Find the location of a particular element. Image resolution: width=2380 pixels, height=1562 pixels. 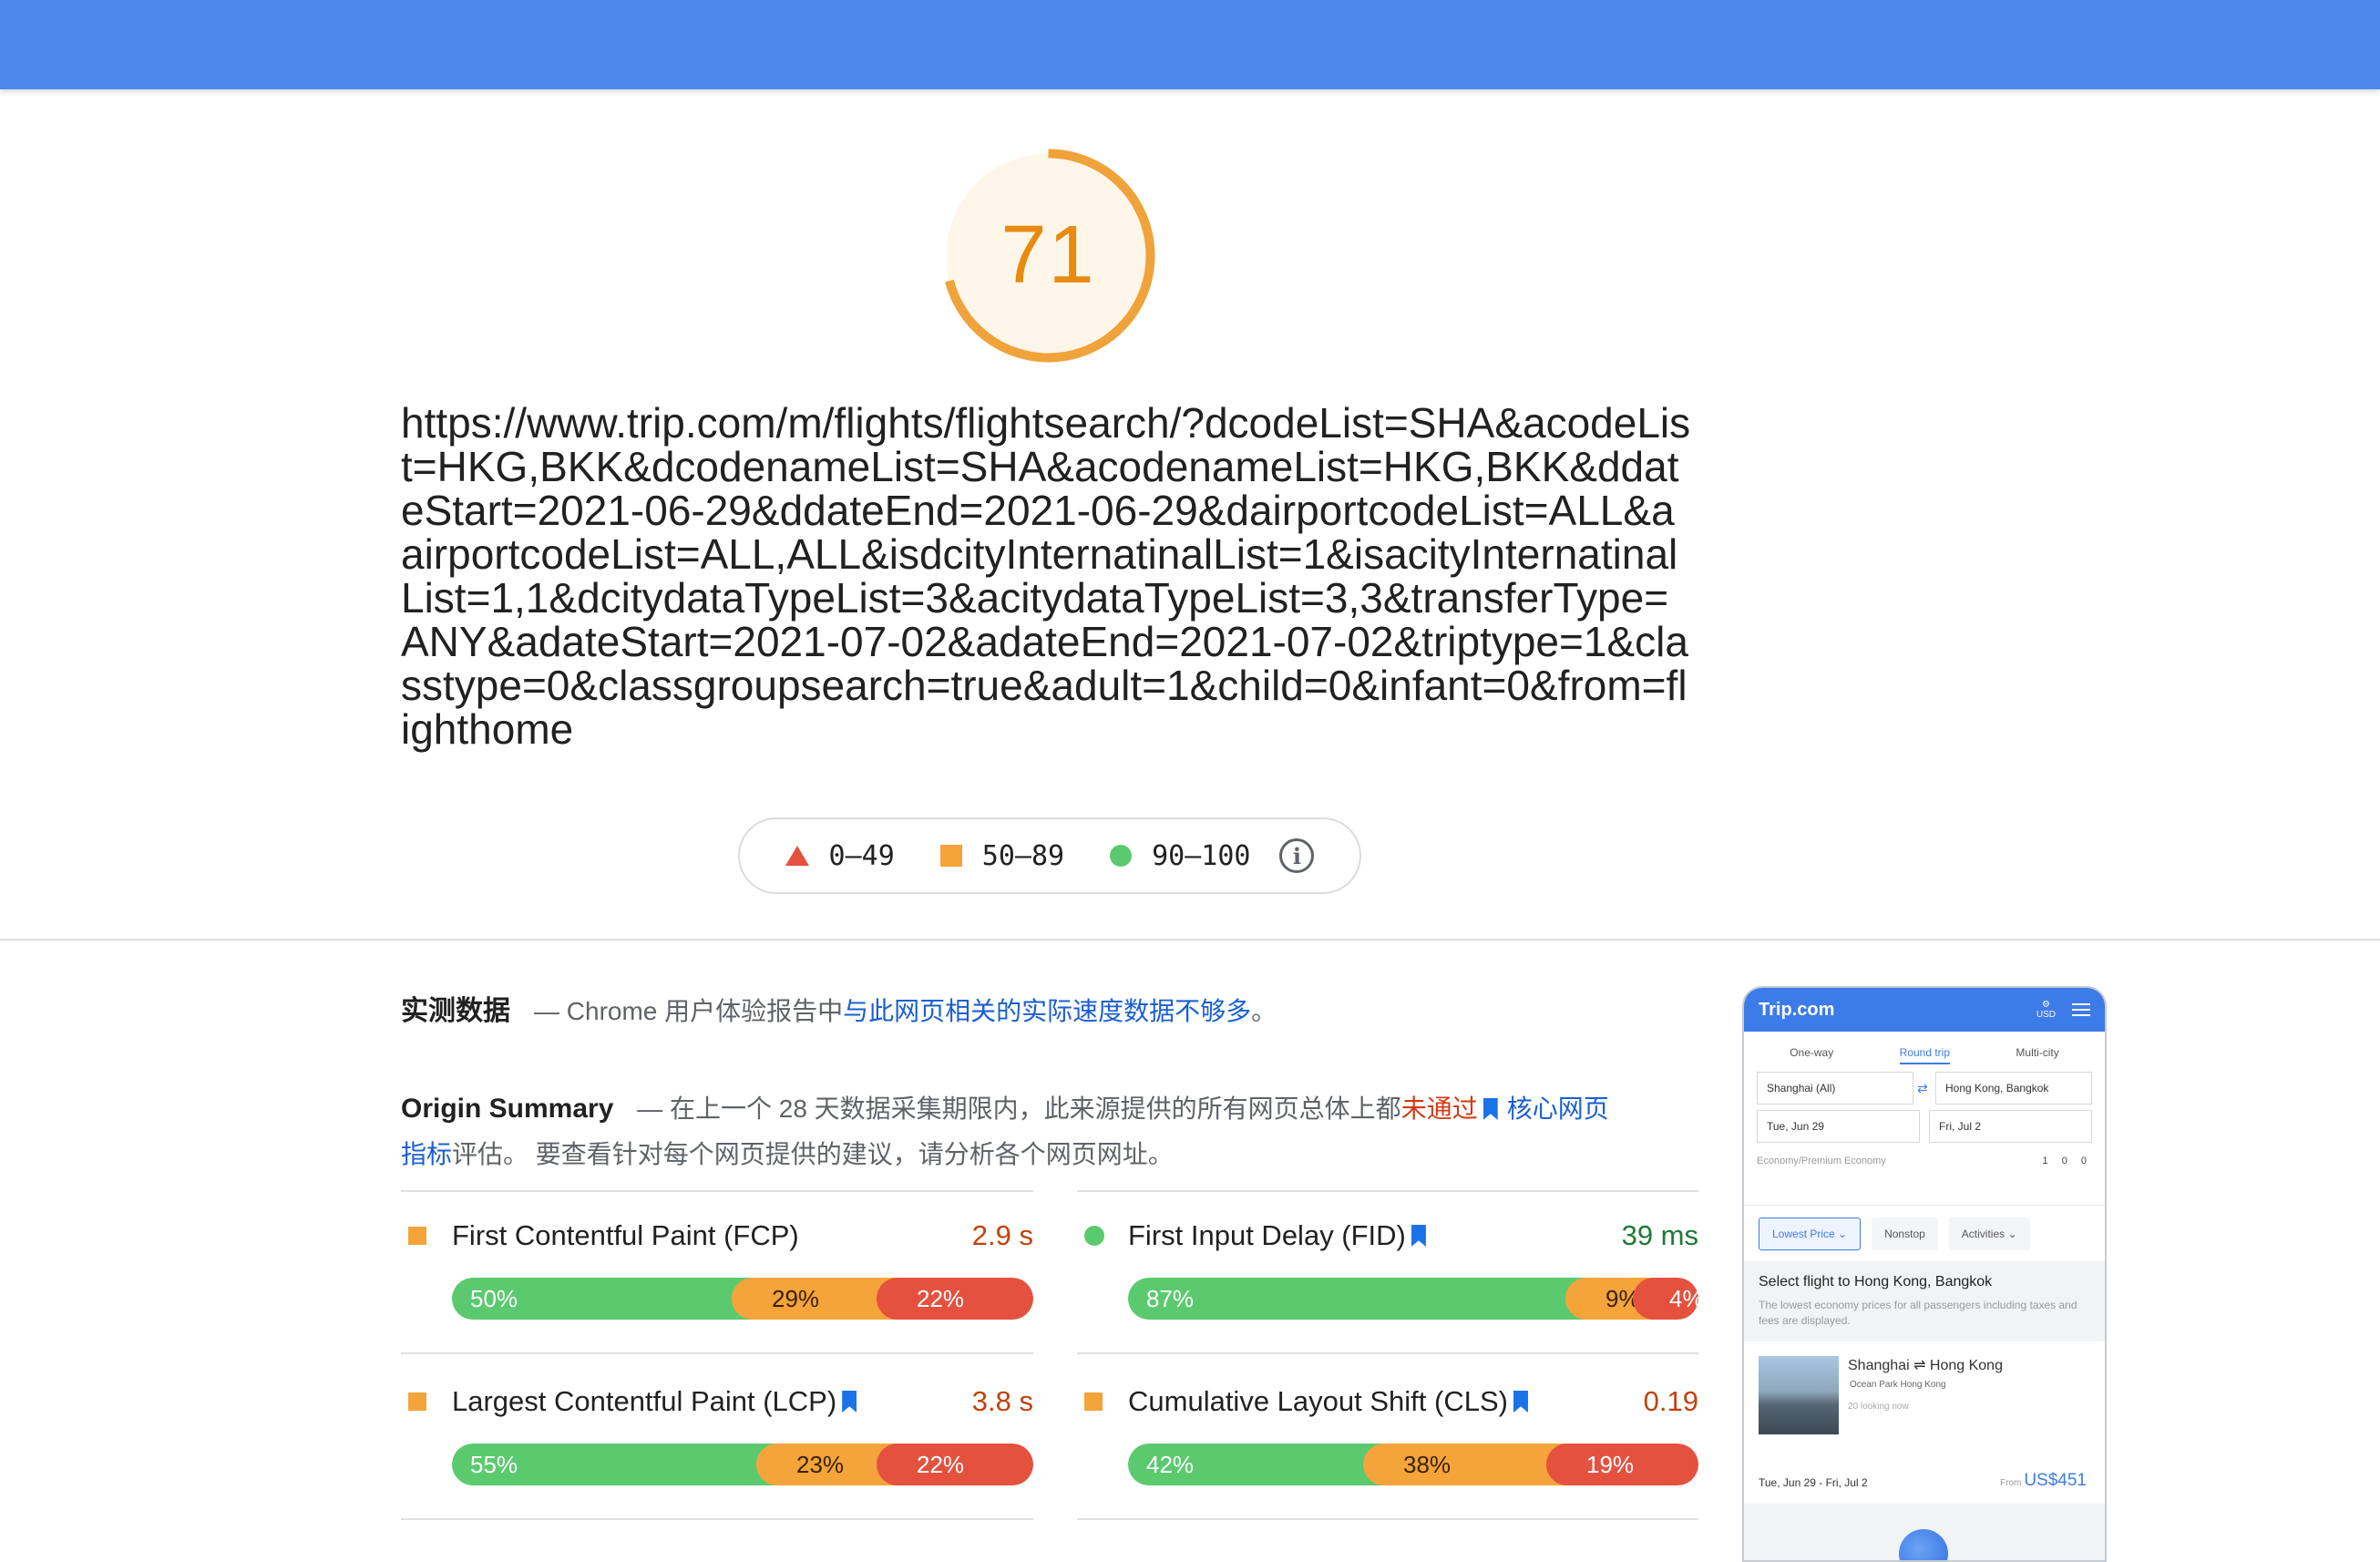

distribution-average: 38% is located at coordinates (1466, 1464).